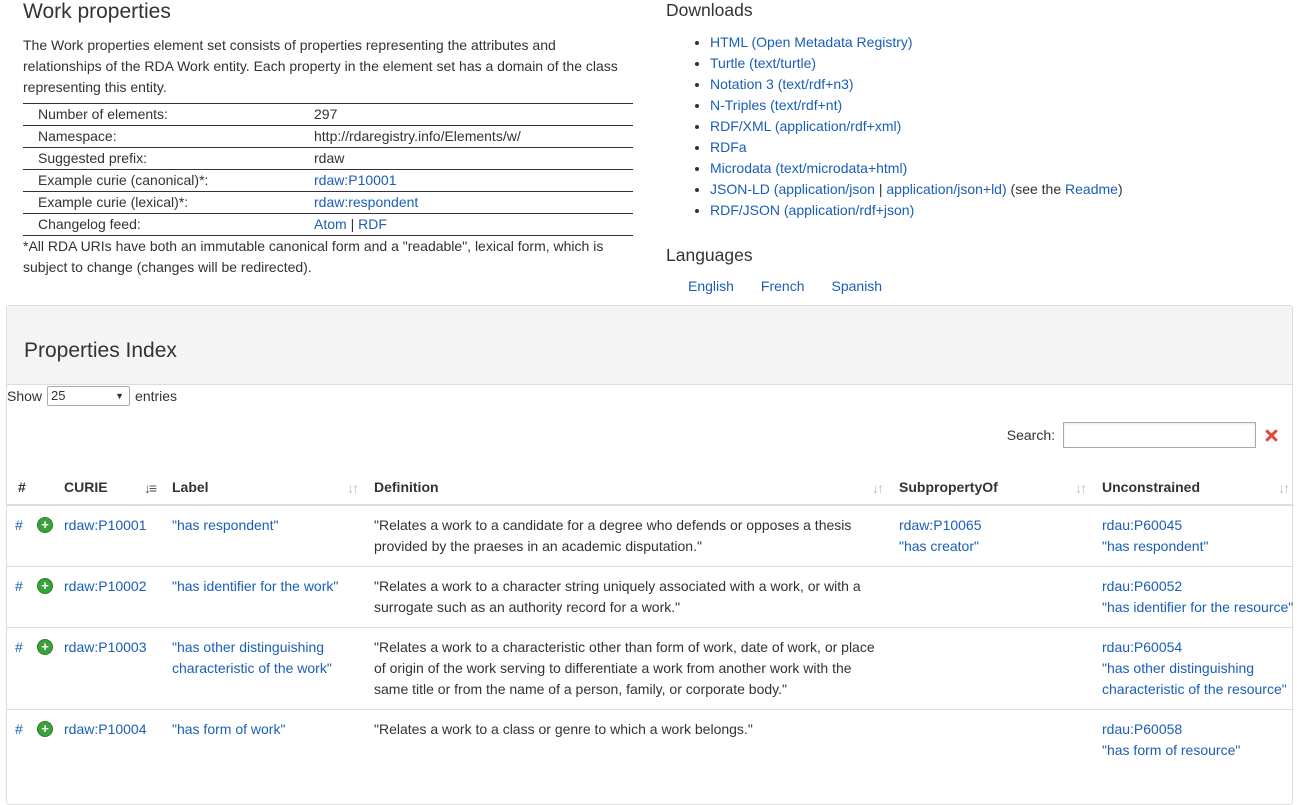 This screenshot has height=805, width=1297. I want to click on meta-value: rdaw, so click(466, 158).